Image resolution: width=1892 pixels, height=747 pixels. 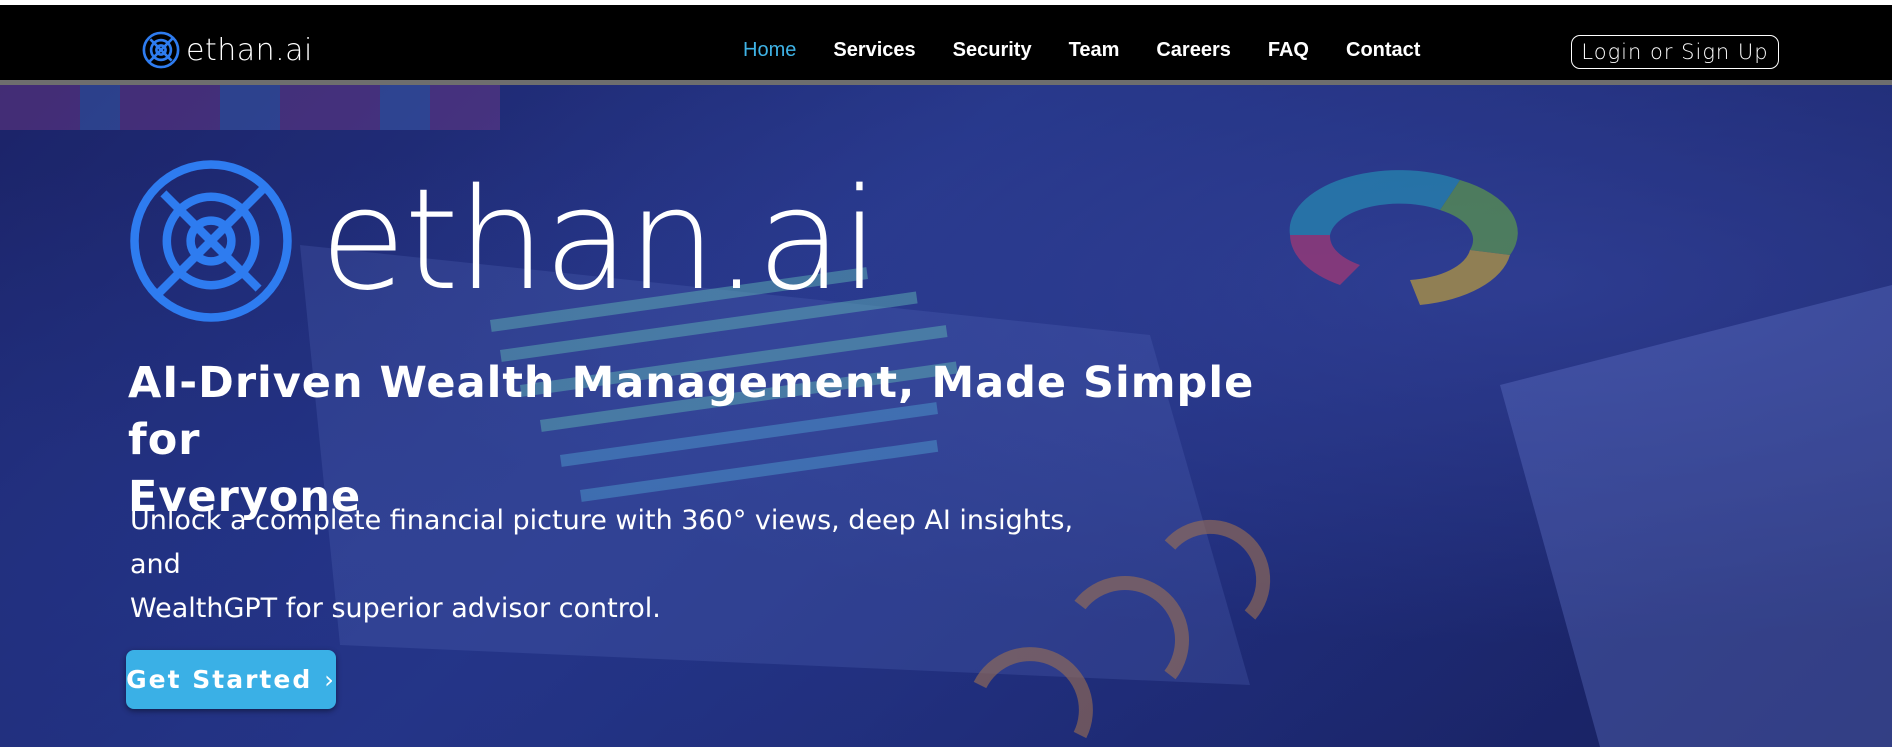 What do you see at coordinates (1094, 50) in the screenshot?
I see `nav-item-team: Team` at bounding box center [1094, 50].